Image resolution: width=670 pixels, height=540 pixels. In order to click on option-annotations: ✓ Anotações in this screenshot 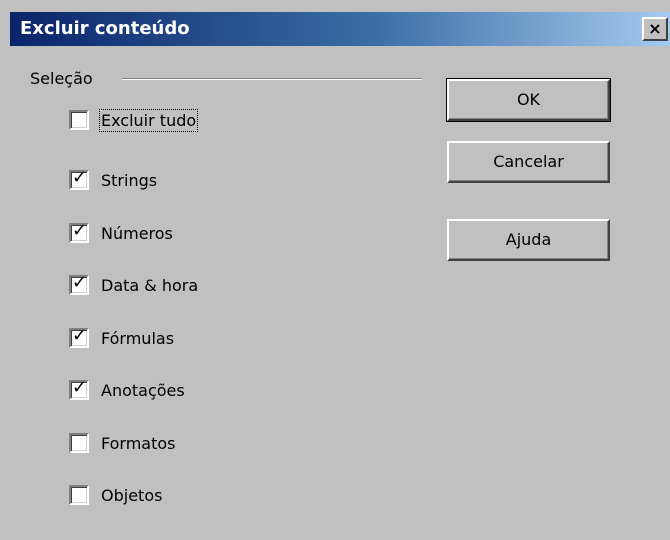, I will do `click(127, 390)`.